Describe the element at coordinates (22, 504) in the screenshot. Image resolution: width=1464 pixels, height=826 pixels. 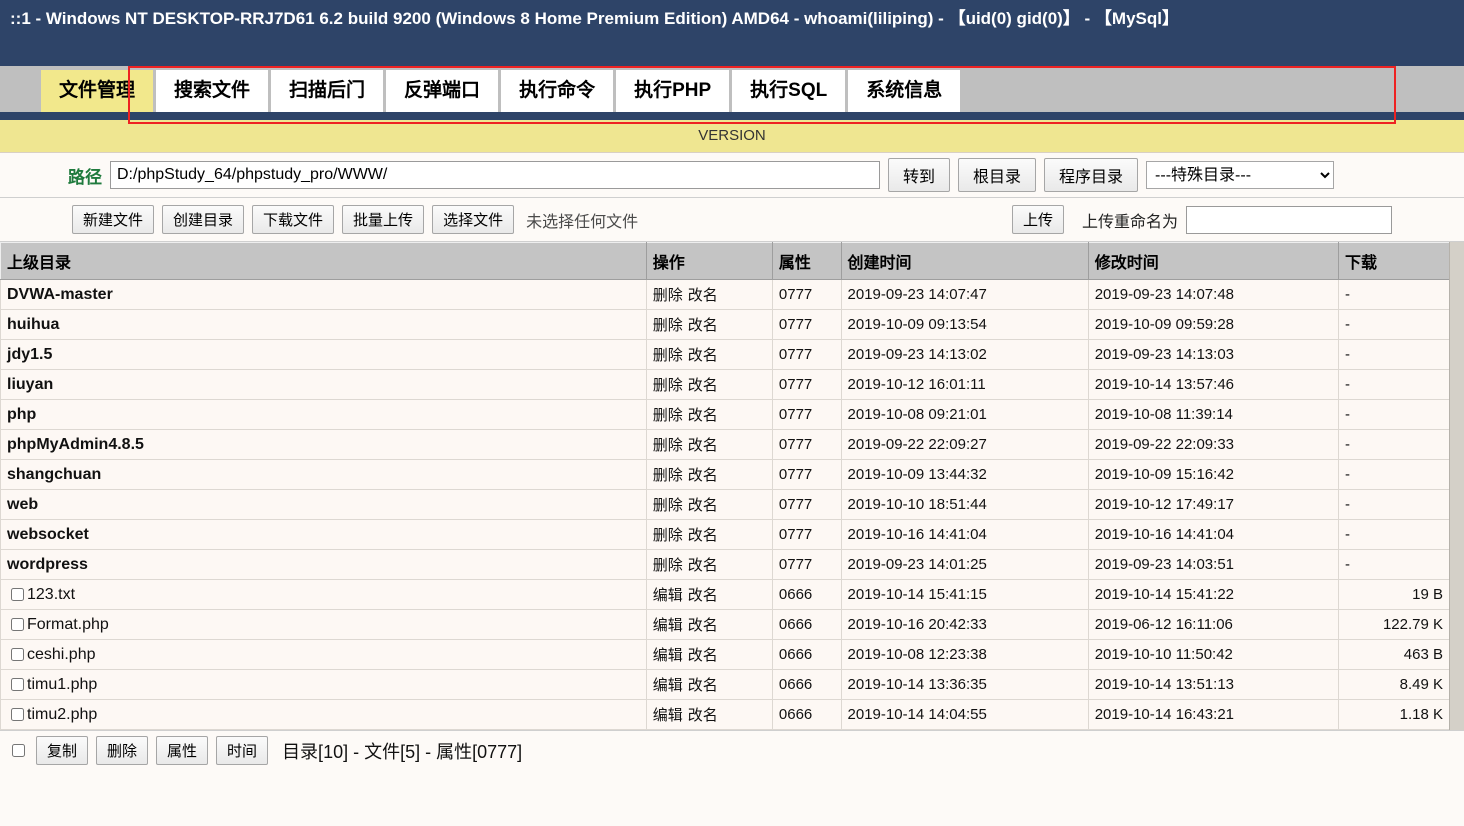
I see `file-name: web` at that location.